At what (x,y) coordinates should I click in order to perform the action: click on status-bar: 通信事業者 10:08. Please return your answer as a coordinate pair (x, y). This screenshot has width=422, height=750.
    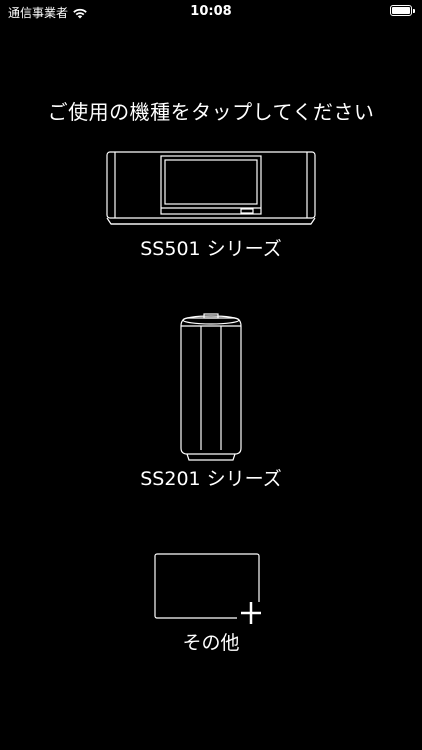
    Looking at the image, I should click on (211, 12).